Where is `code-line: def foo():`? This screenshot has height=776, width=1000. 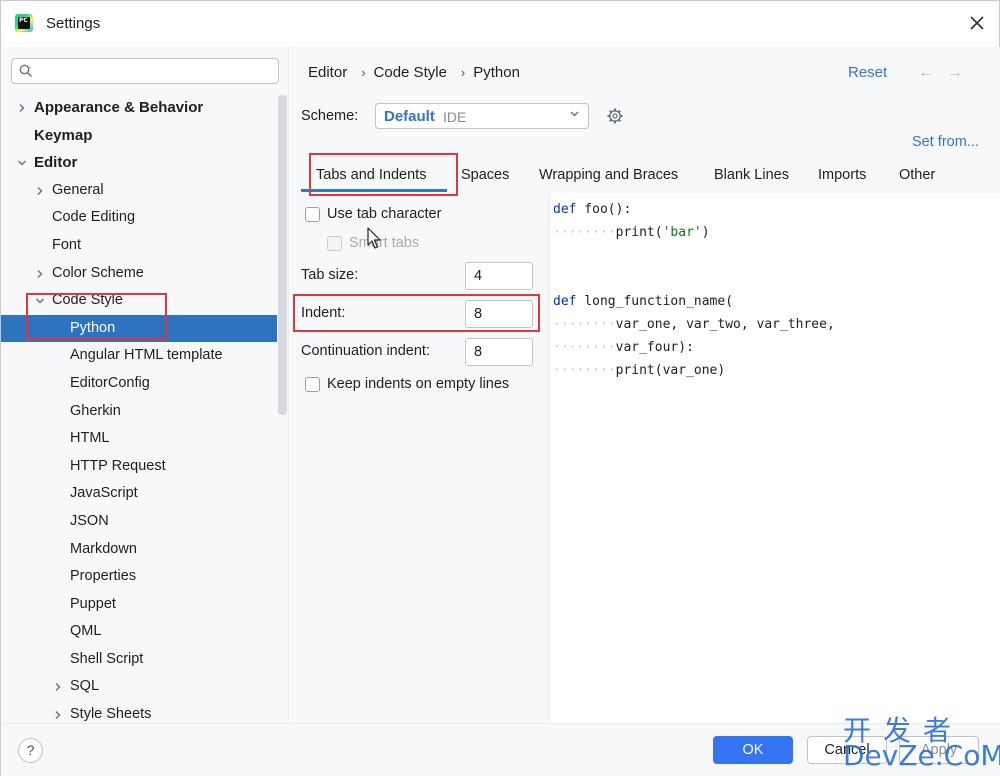 code-line: def foo(): is located at coordinates (592, 209).